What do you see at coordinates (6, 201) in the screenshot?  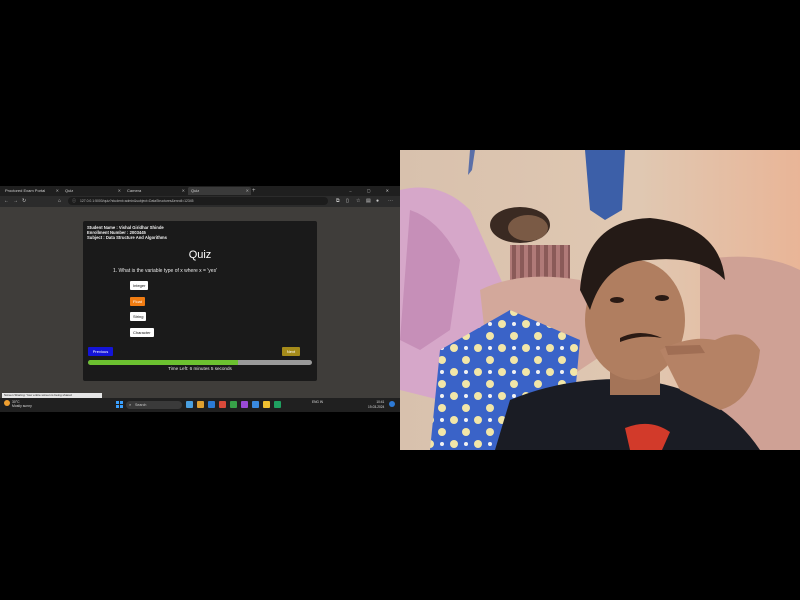 I see `back-icon: ←` at bounding box center [6, 201].